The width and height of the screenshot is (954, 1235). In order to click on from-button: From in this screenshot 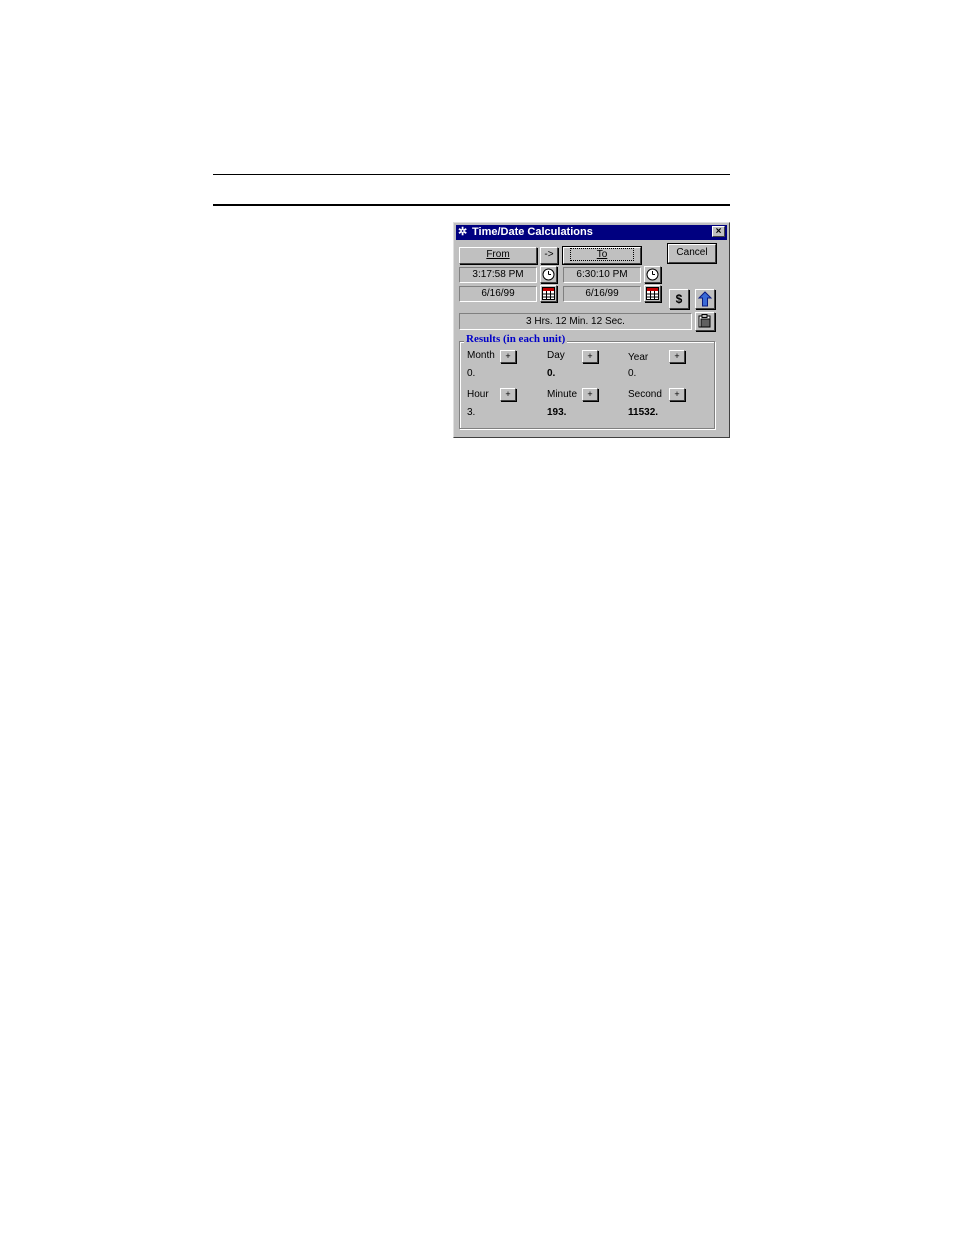, I will do `click(498, 255)`.